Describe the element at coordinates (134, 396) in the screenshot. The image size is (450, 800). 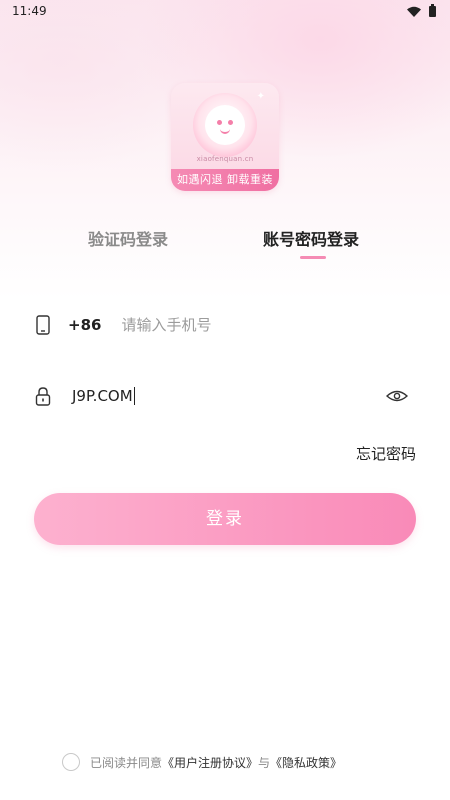
I see `text-cursor` at that location.